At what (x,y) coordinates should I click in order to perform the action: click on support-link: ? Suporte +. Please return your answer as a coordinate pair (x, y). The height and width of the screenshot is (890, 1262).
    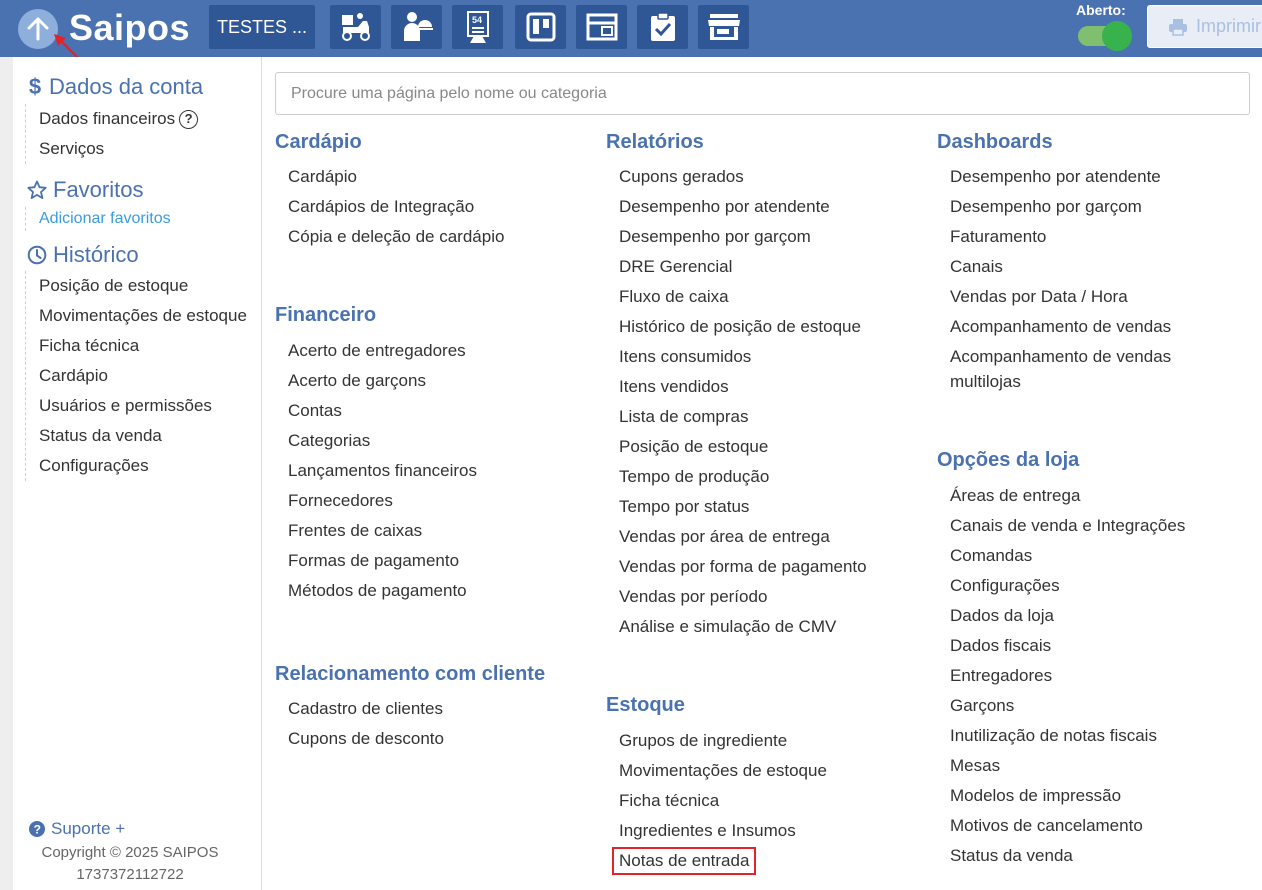
    Looking at the image, I should click on (77, 829).